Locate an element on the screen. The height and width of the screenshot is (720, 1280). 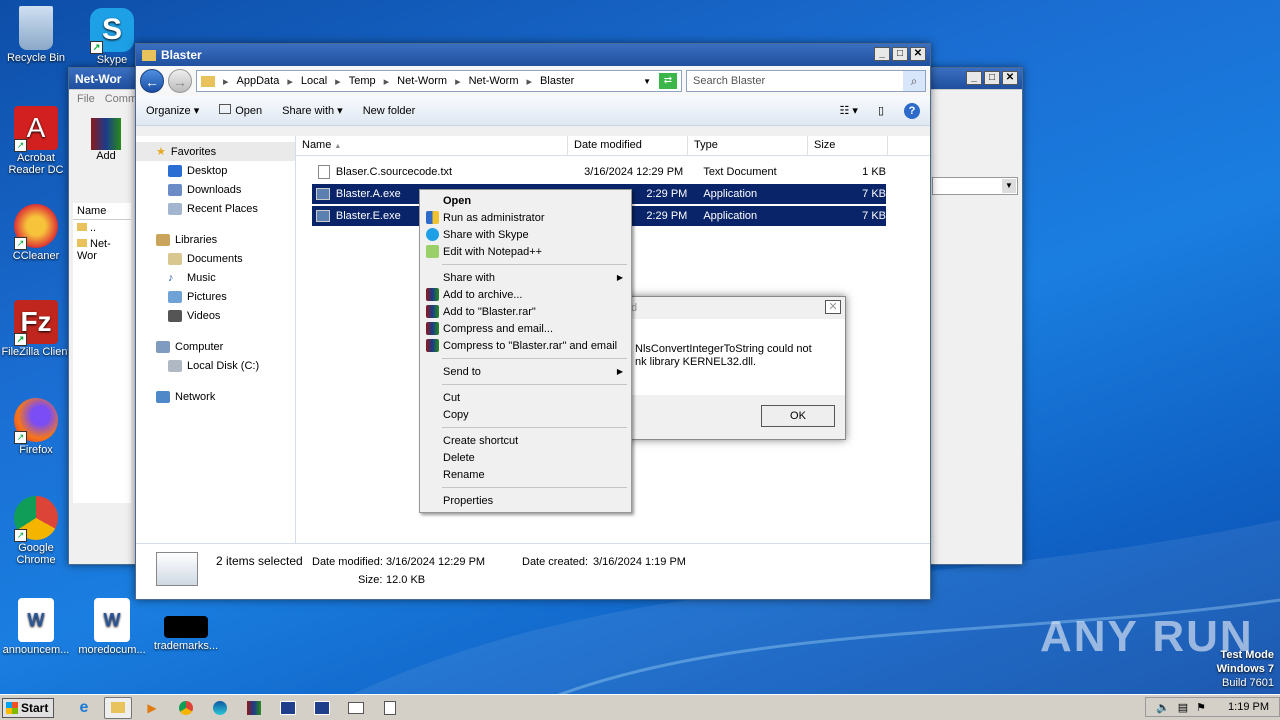
chevron-down-icon: ▼ is located at coordinates (647, 81).